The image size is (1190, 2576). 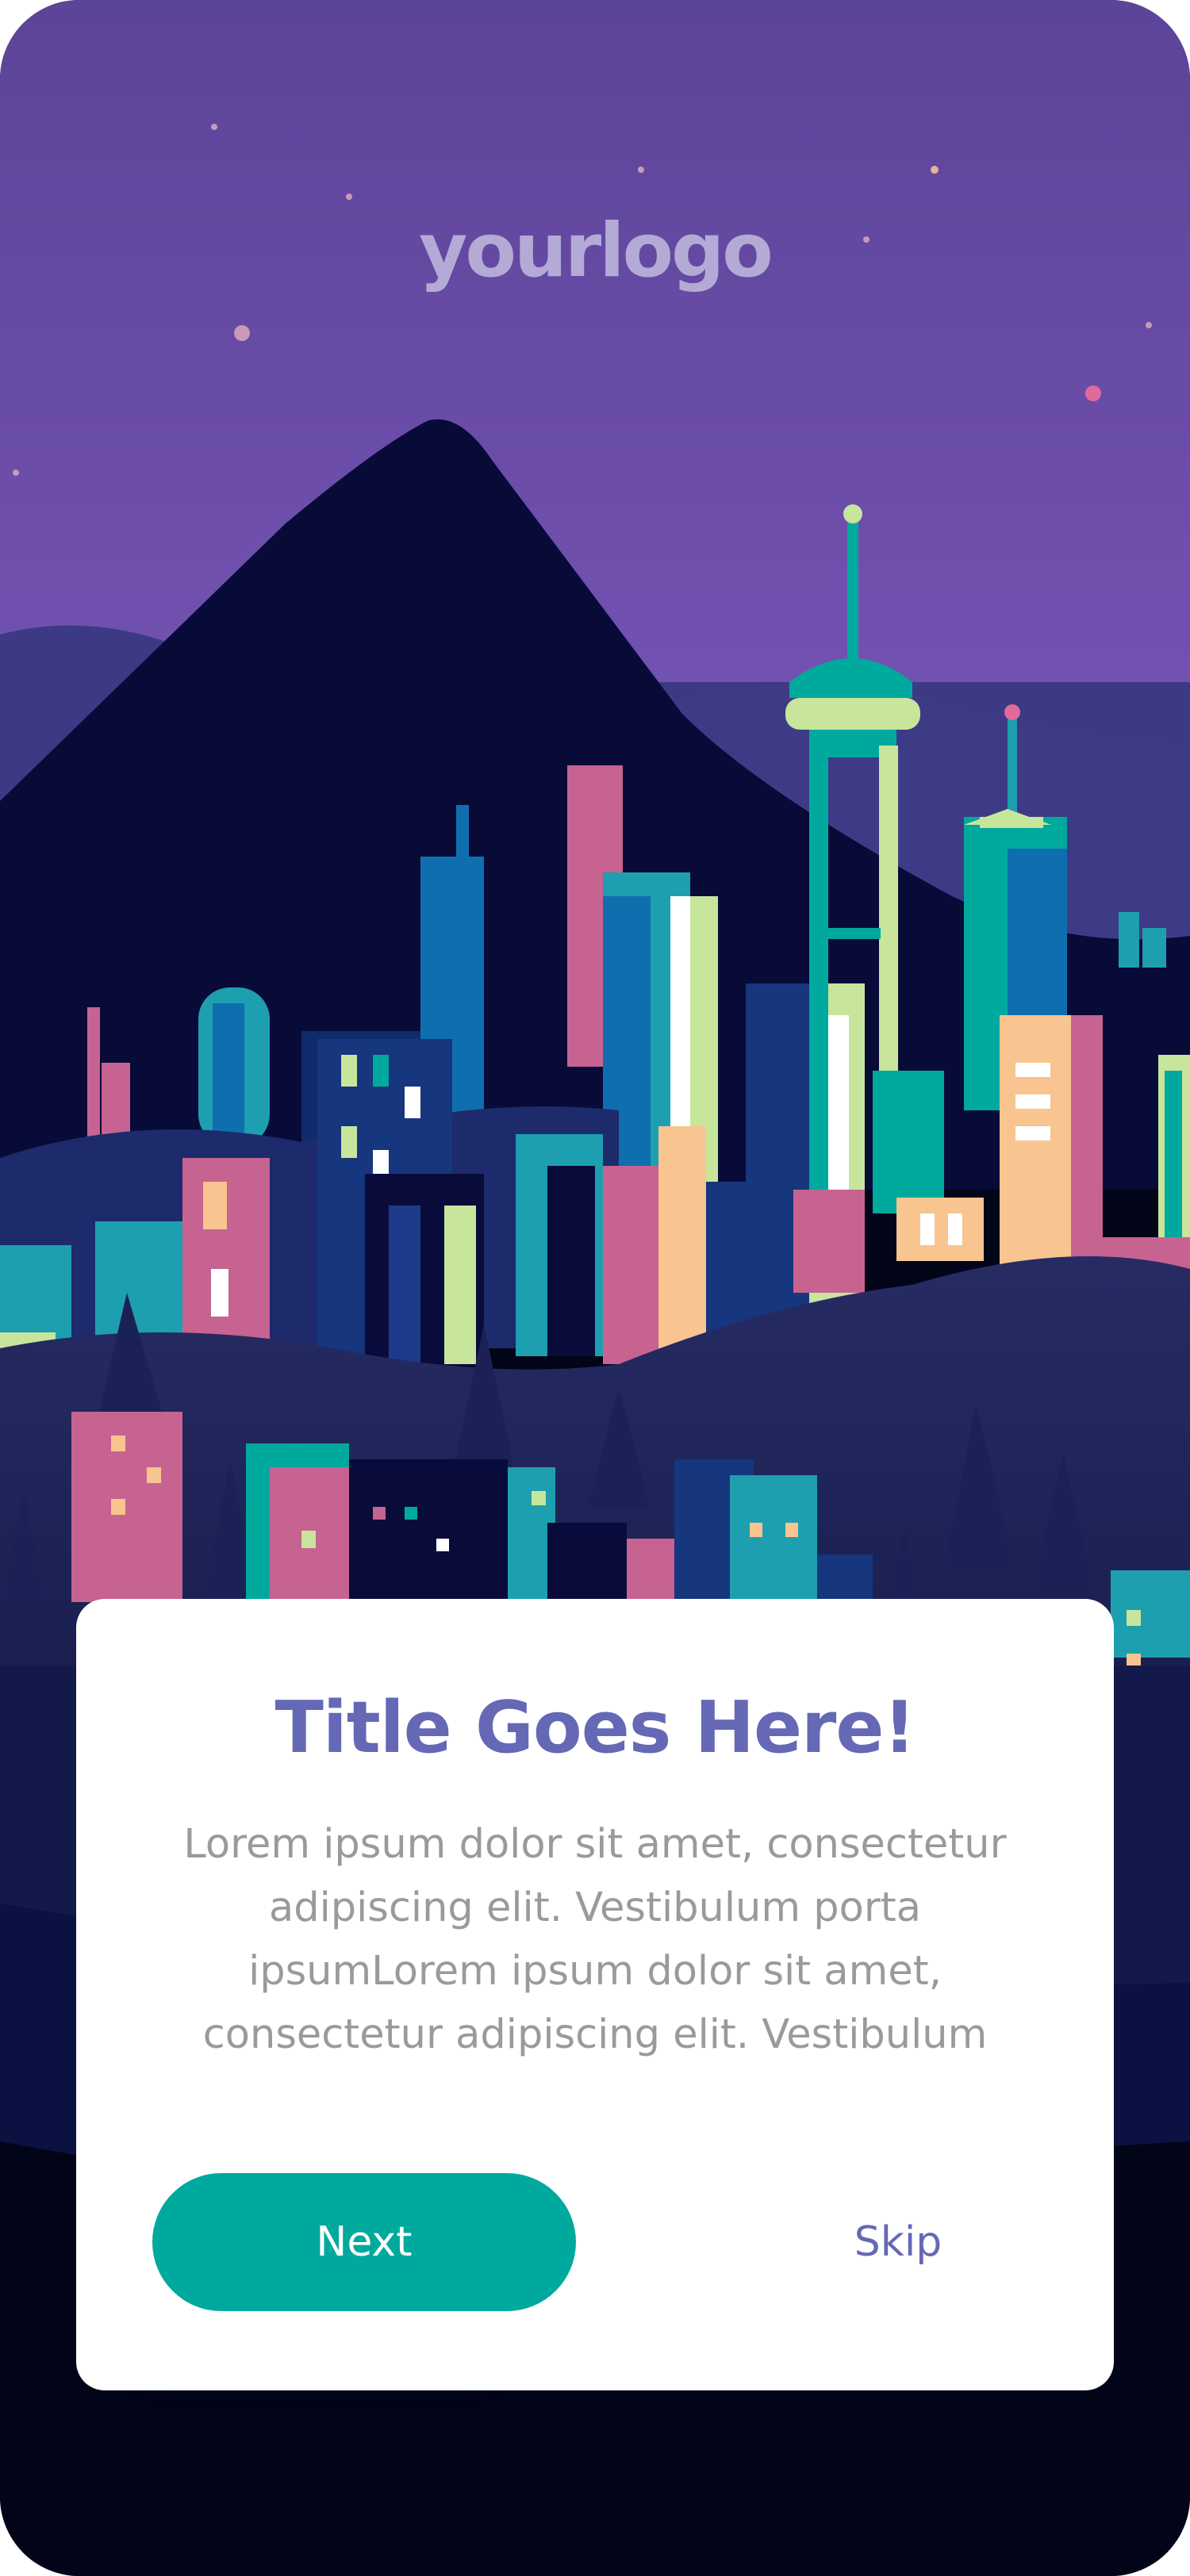 What do you see at coordinates (596, 251) in the screenshot?
I see `app-logo: yourlogo` at bounding box center [596, 251].